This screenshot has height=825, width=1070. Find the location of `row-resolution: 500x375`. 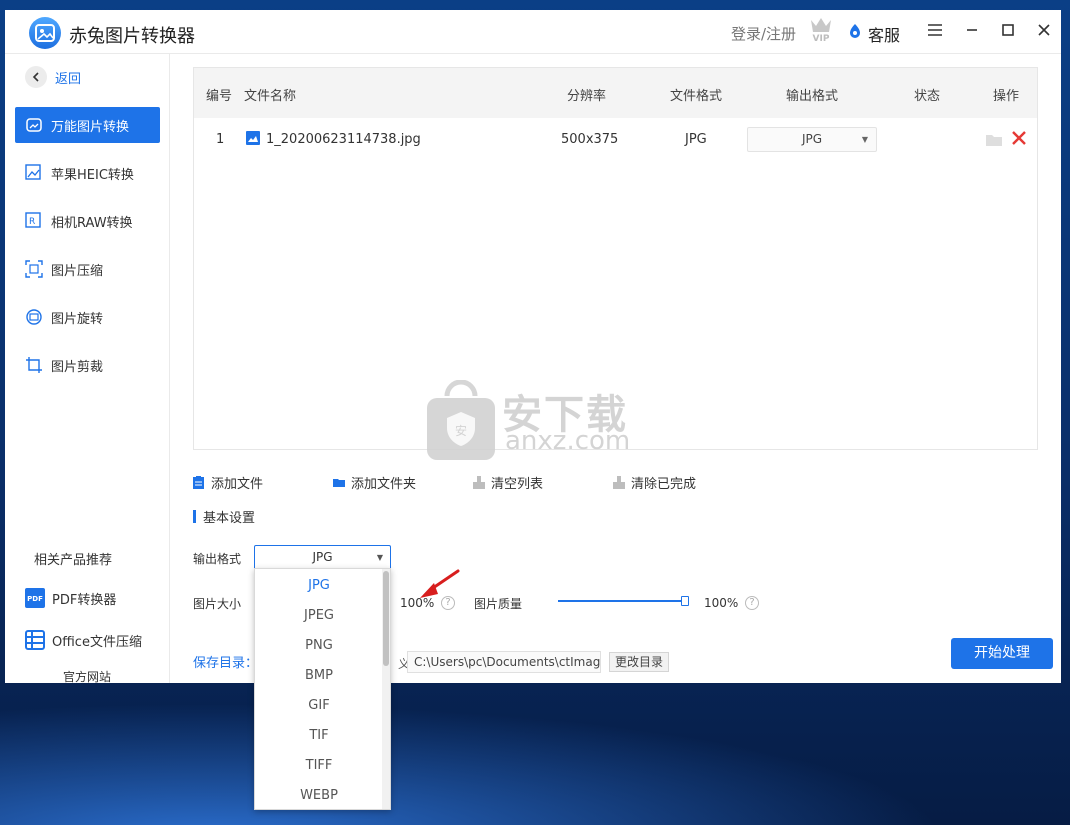

row-resolution: 500x375 is located at coordinates (590, 139).